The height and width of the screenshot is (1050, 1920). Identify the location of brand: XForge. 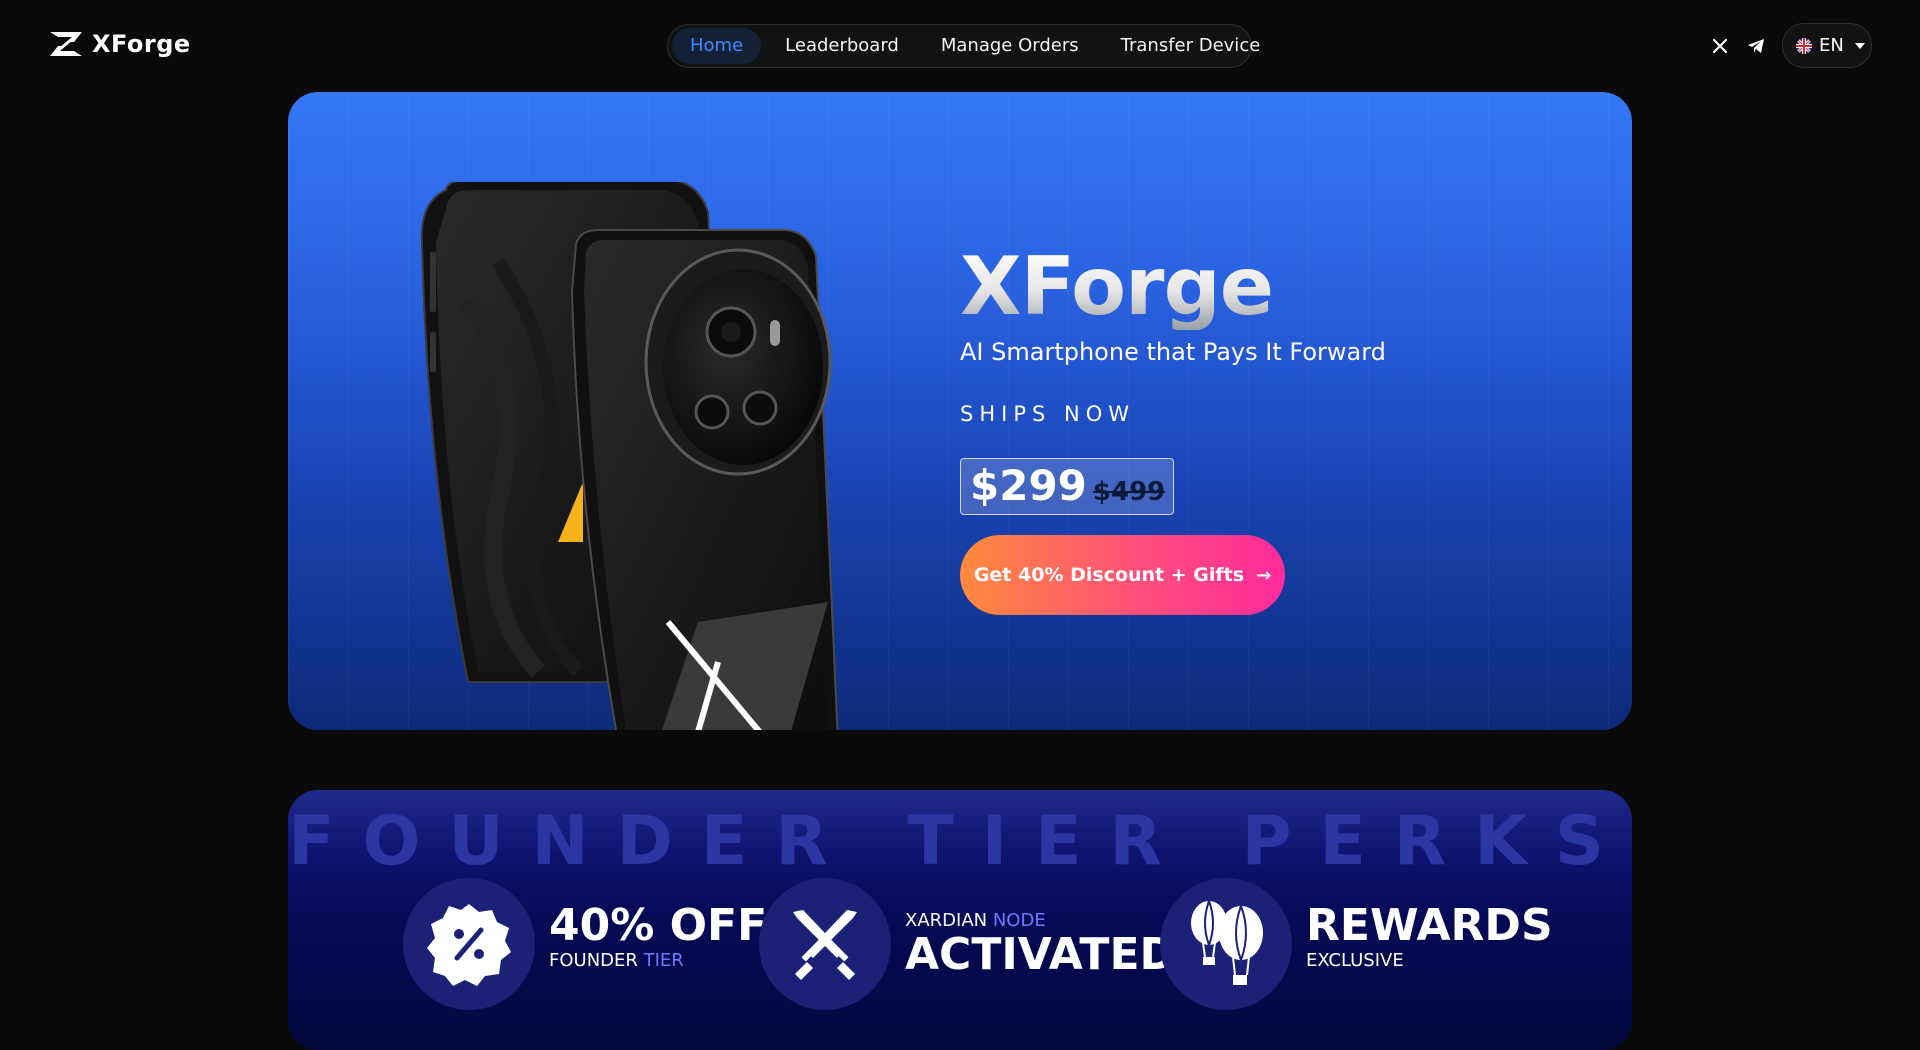
(119, 44).